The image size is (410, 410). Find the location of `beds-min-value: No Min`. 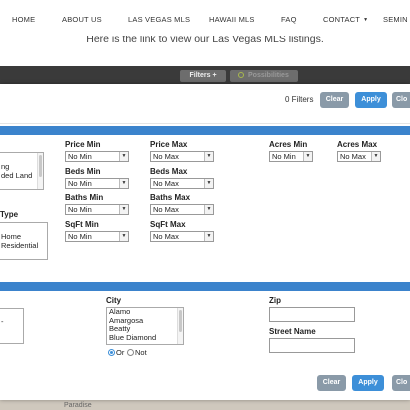

beds-min-value: No Min is located at coordinates (80, 183).